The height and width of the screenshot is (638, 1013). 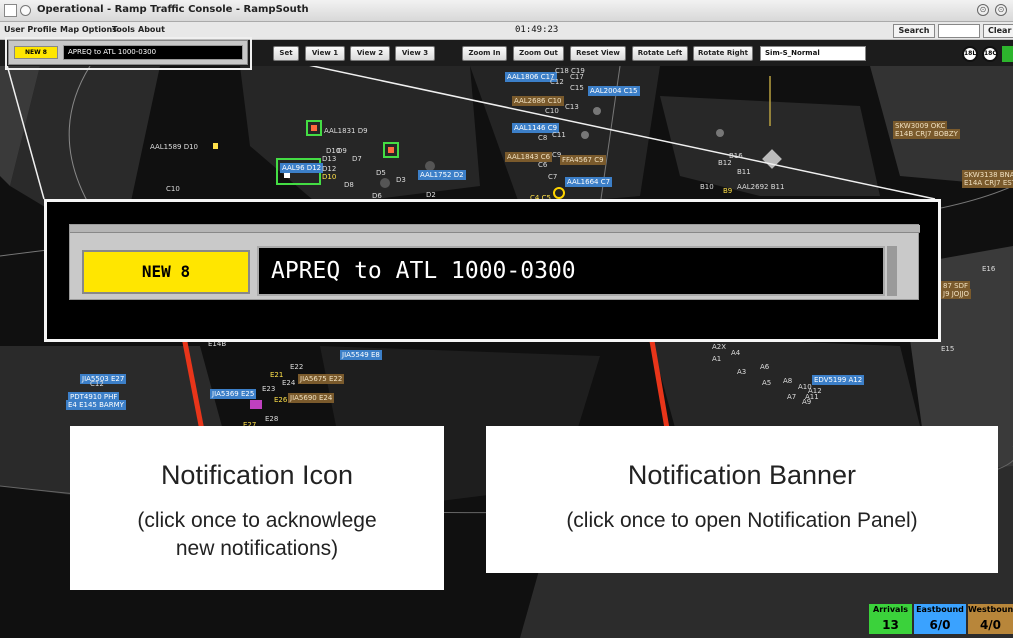 I want to click on flight-label: A2X, so click(x=719, y=347).